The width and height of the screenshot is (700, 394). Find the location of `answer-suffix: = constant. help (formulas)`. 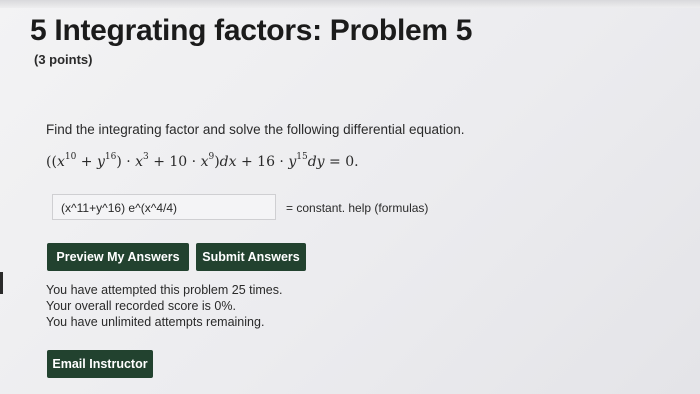

answer-suffix: = constant. help (formulas) is located at coordinates (357, 208).